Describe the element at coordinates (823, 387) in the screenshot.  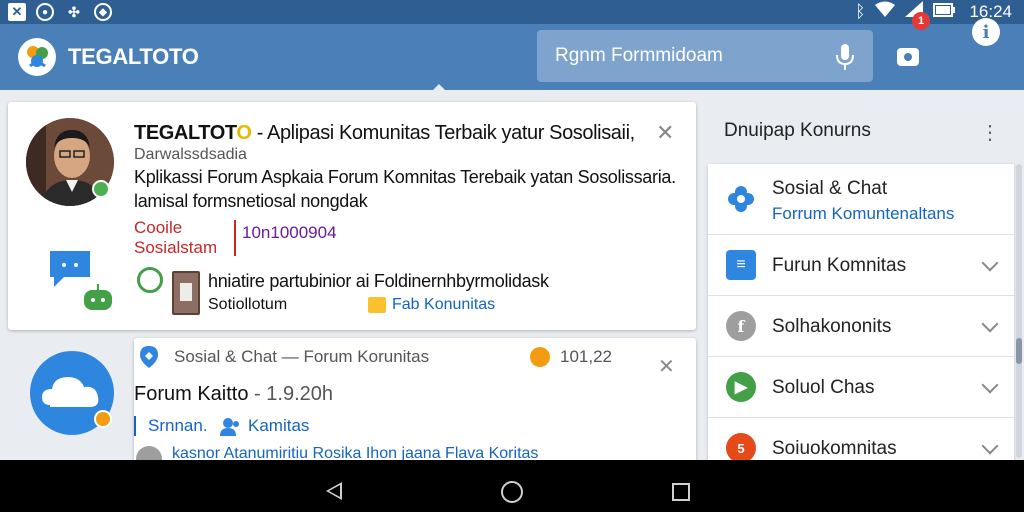
I see `category-label: Soluol Chas` at that location.